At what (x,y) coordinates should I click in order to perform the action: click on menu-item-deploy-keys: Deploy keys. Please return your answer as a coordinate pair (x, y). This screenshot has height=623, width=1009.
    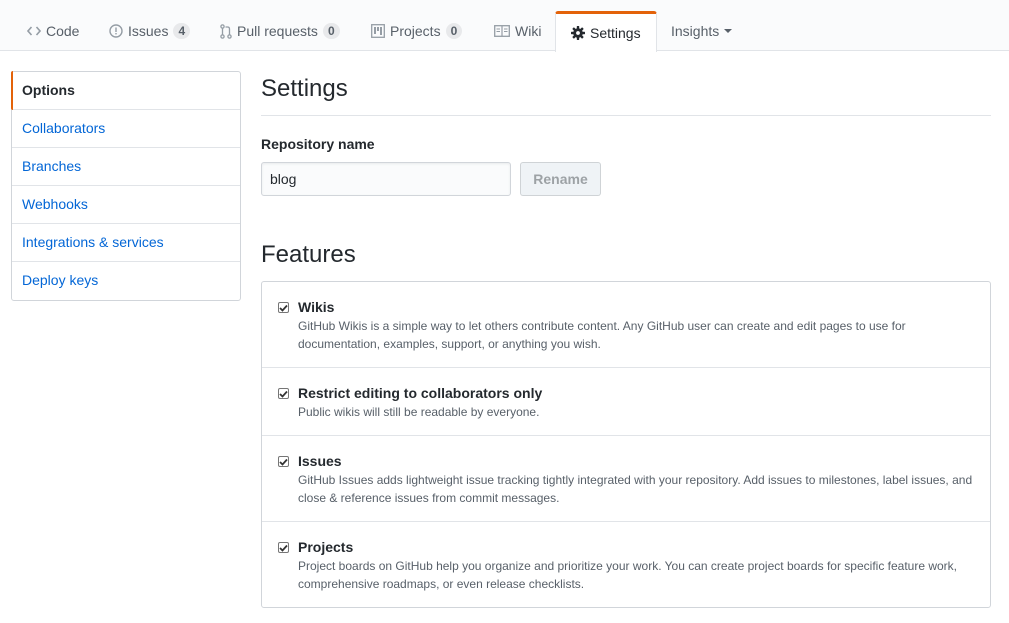
    Looking at the image, I should click on (126, 281).